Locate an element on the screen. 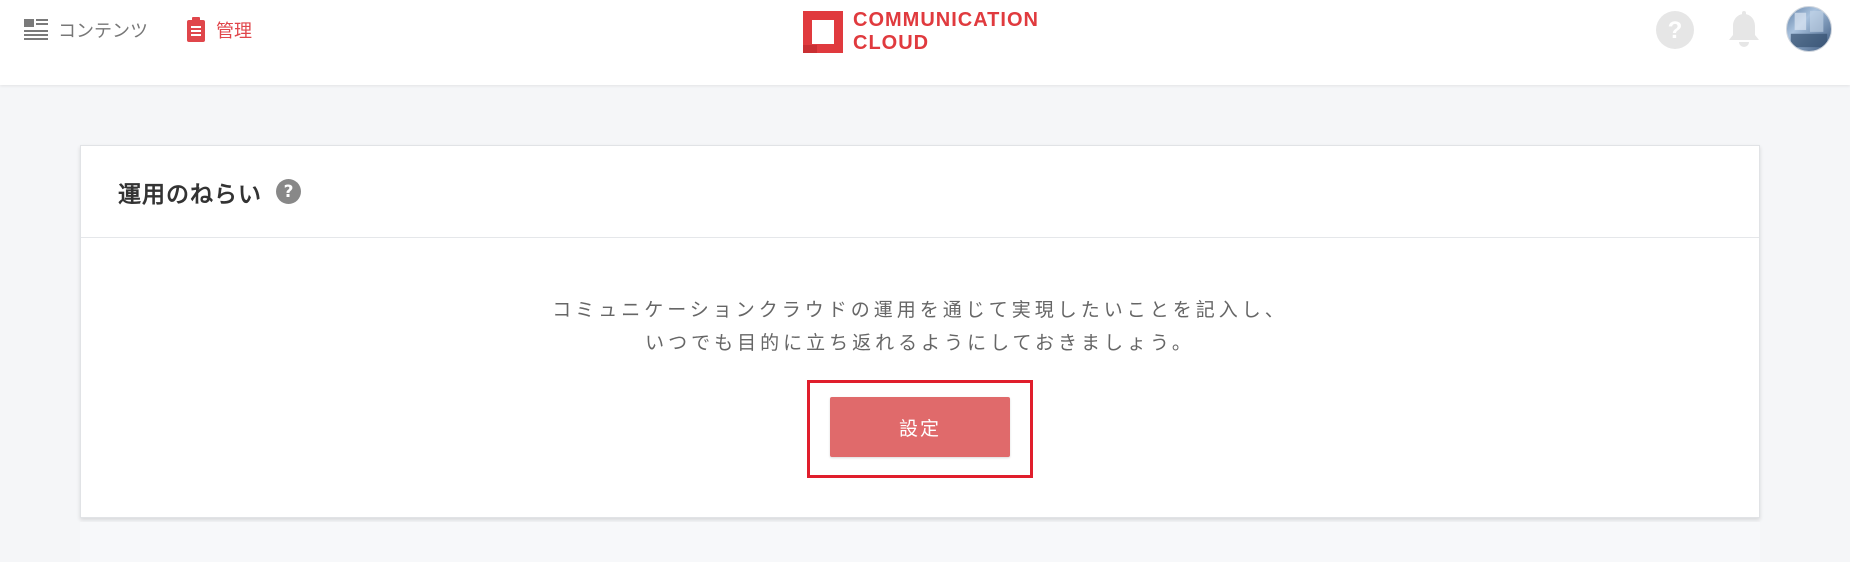 This screenshot has height=562, width=1850. logo-mark-icon is located at coordinates (823, 32).